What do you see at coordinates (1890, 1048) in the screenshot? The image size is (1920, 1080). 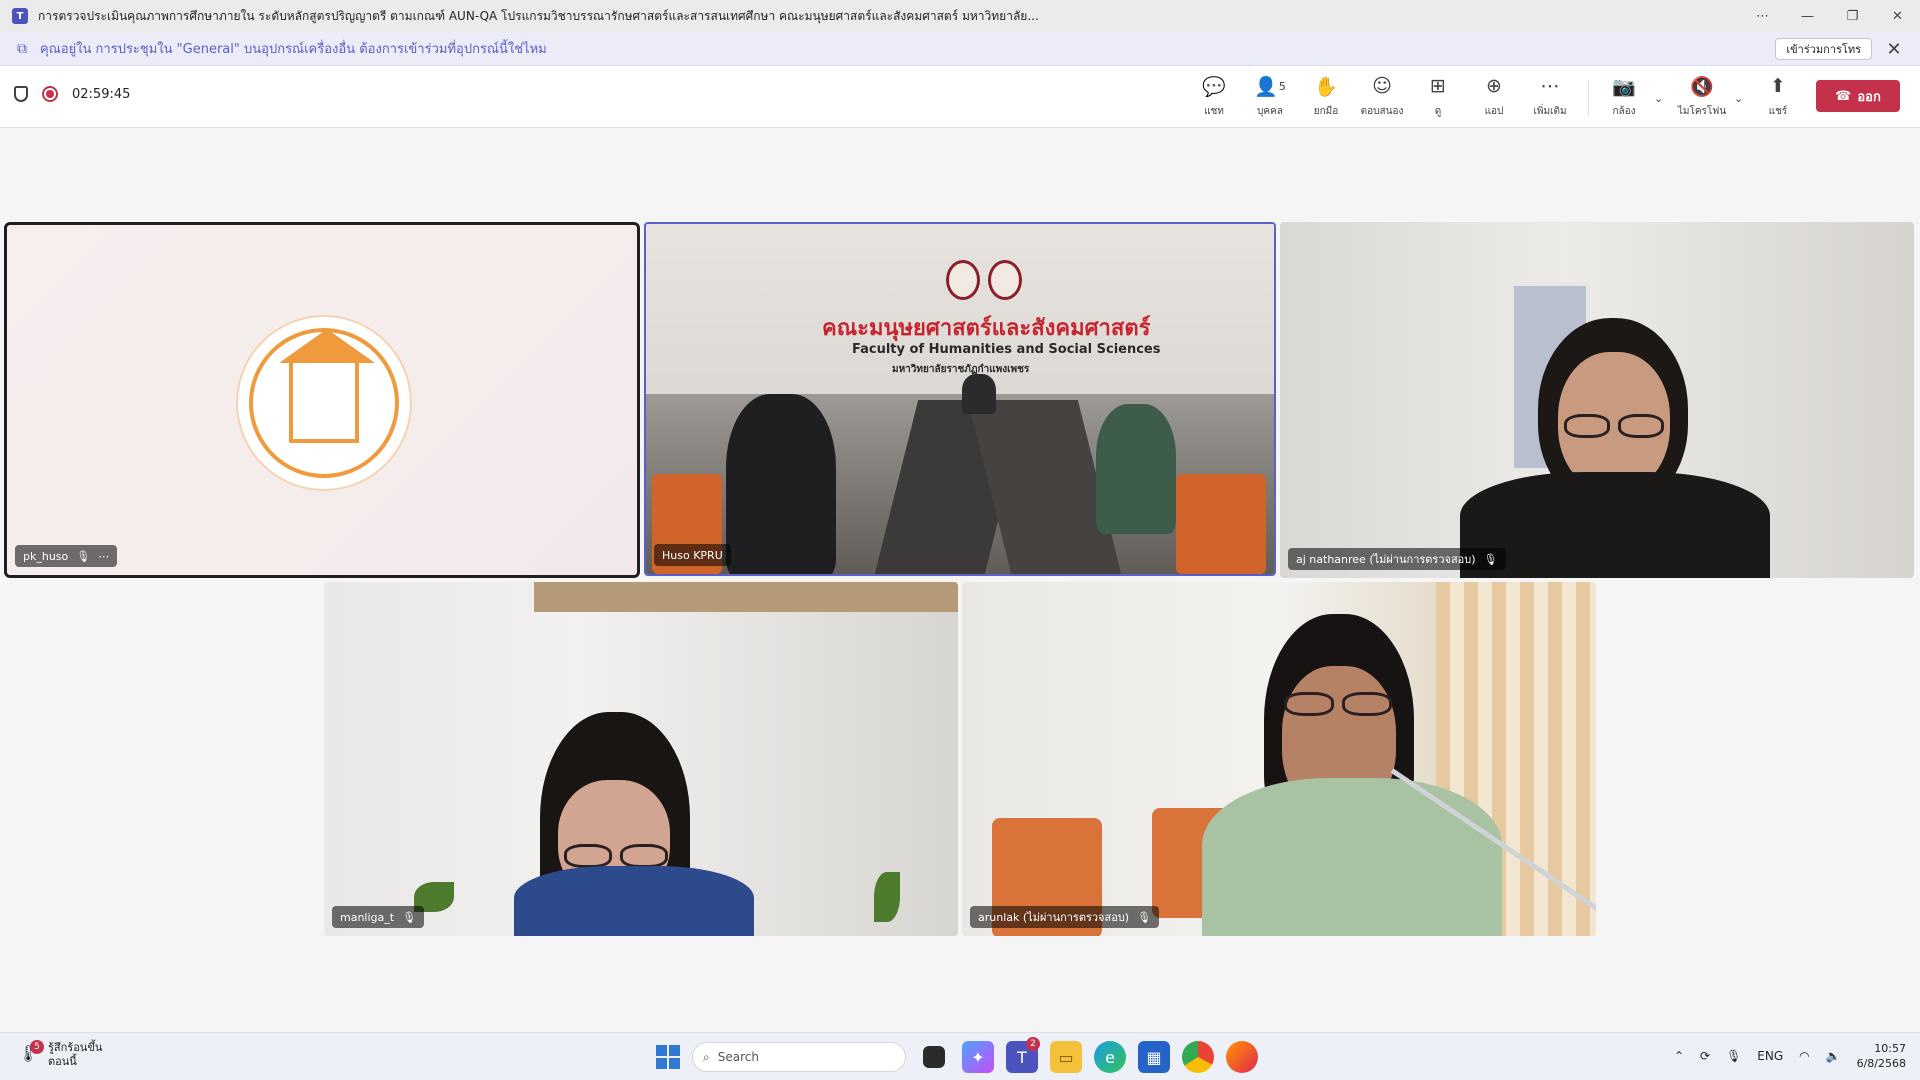 I see `clock-time: 10:57` at bounding box center [1890, 1048].